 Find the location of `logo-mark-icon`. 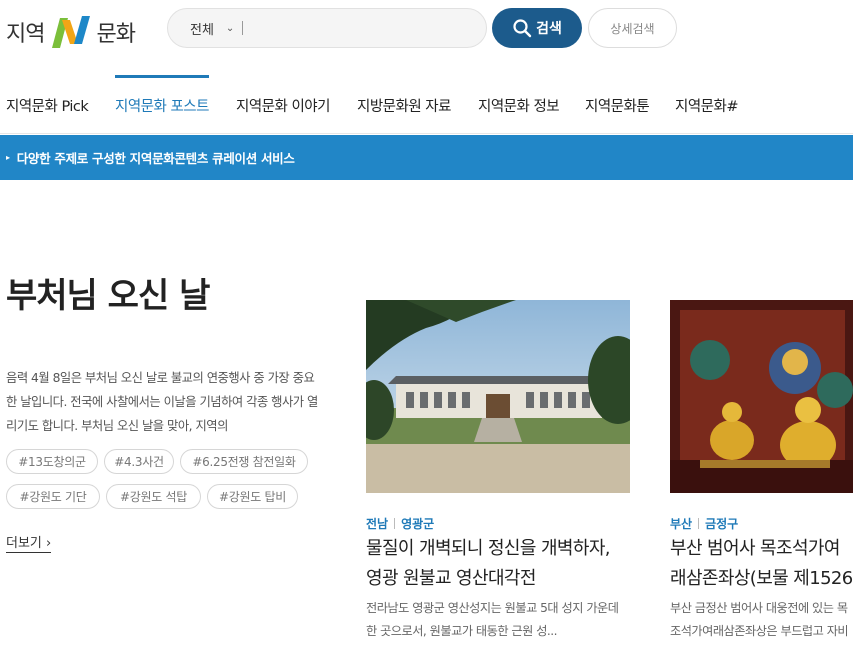

logo-mark-icon is located at coordinates (71, 32).